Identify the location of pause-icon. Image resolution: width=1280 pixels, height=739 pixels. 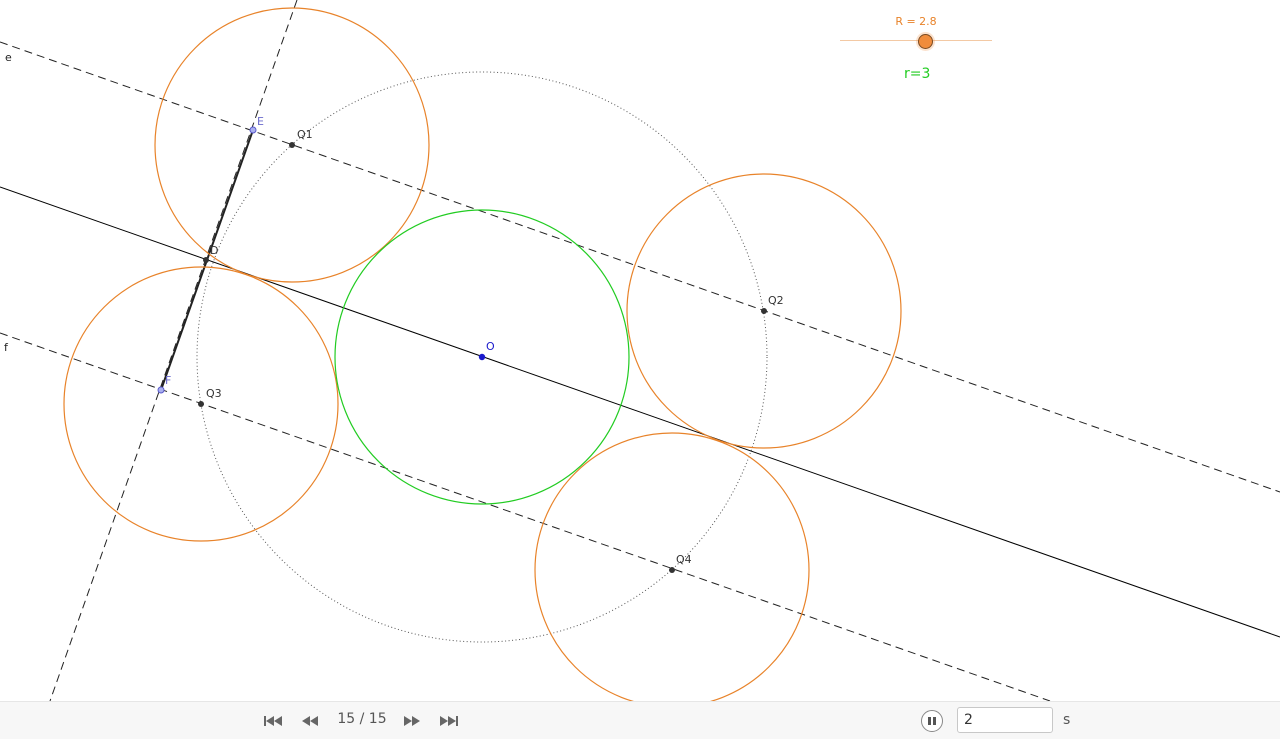
(932, 721).